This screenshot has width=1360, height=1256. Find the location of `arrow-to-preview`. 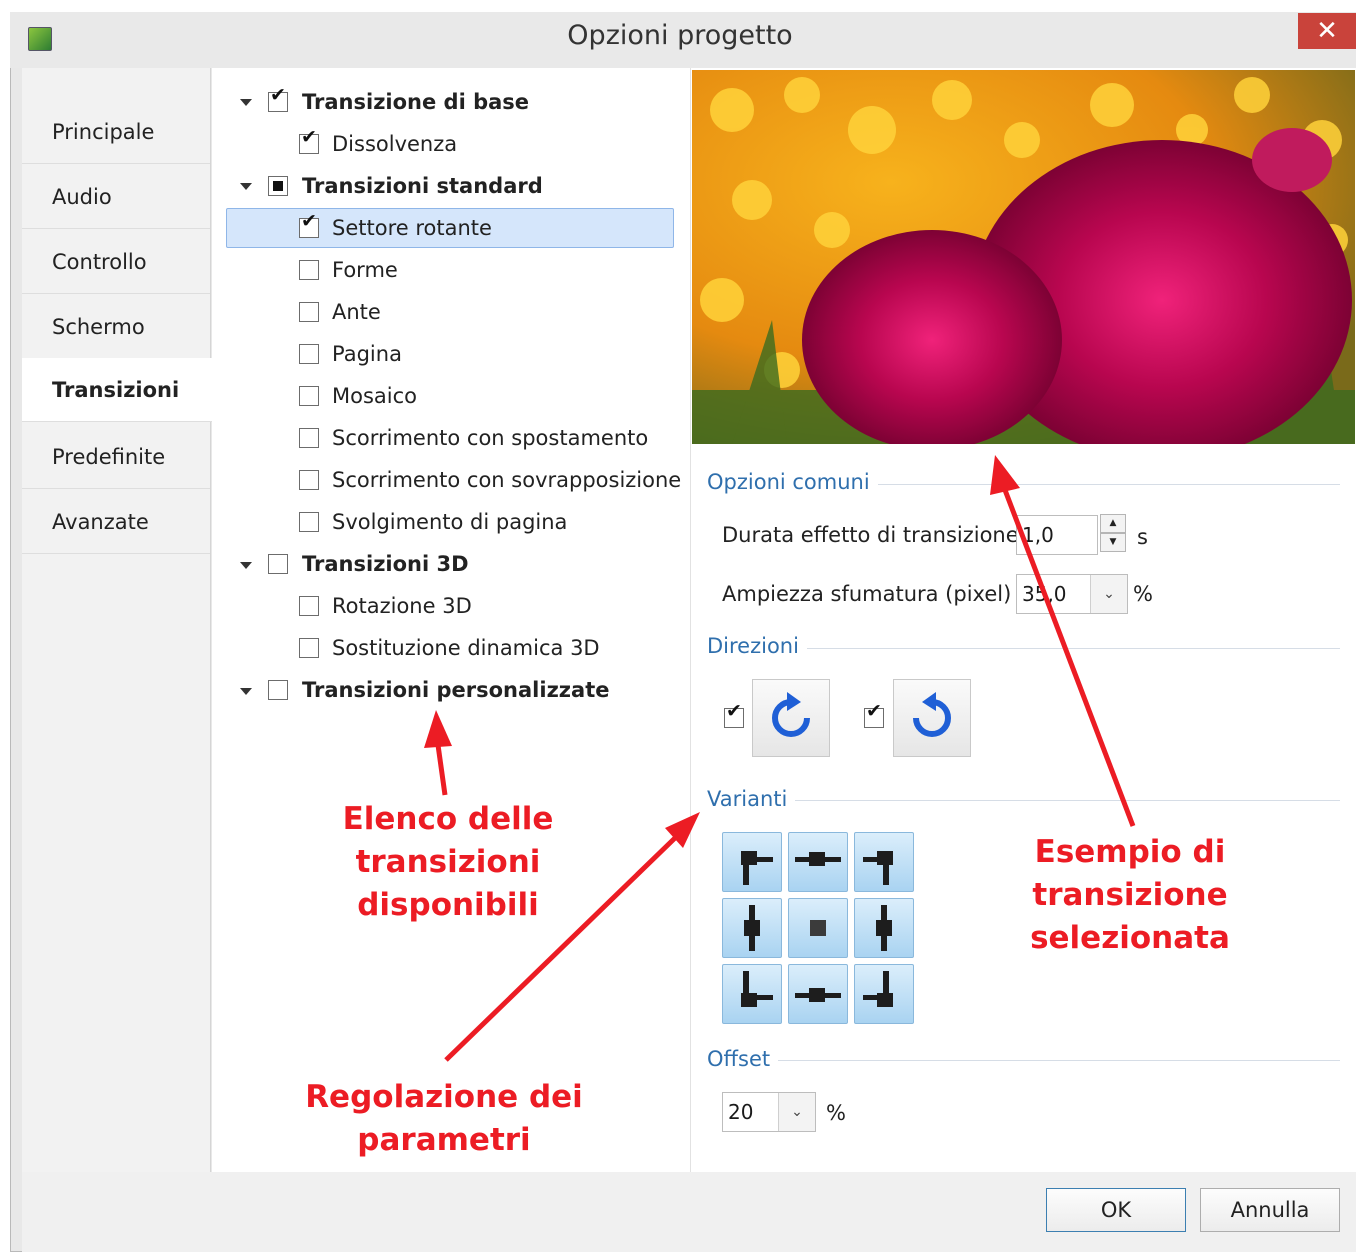

arrow-to-preview is located at coordinates (1069, 658).